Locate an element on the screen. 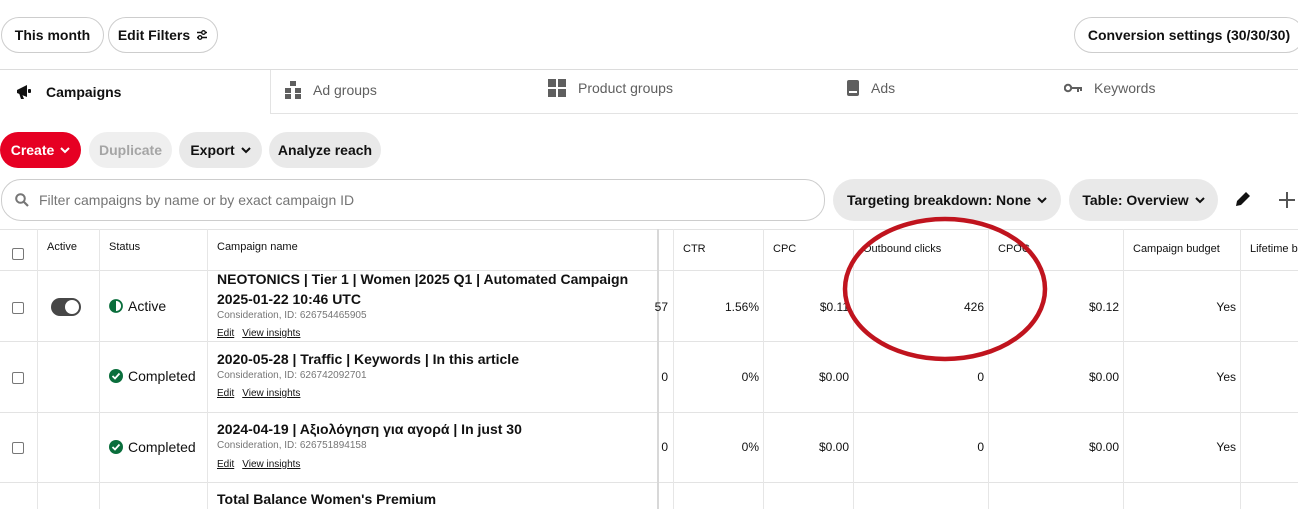 This screenshot has width=1298, height=509. megaphone-icon is located at coordinates (24, 92).